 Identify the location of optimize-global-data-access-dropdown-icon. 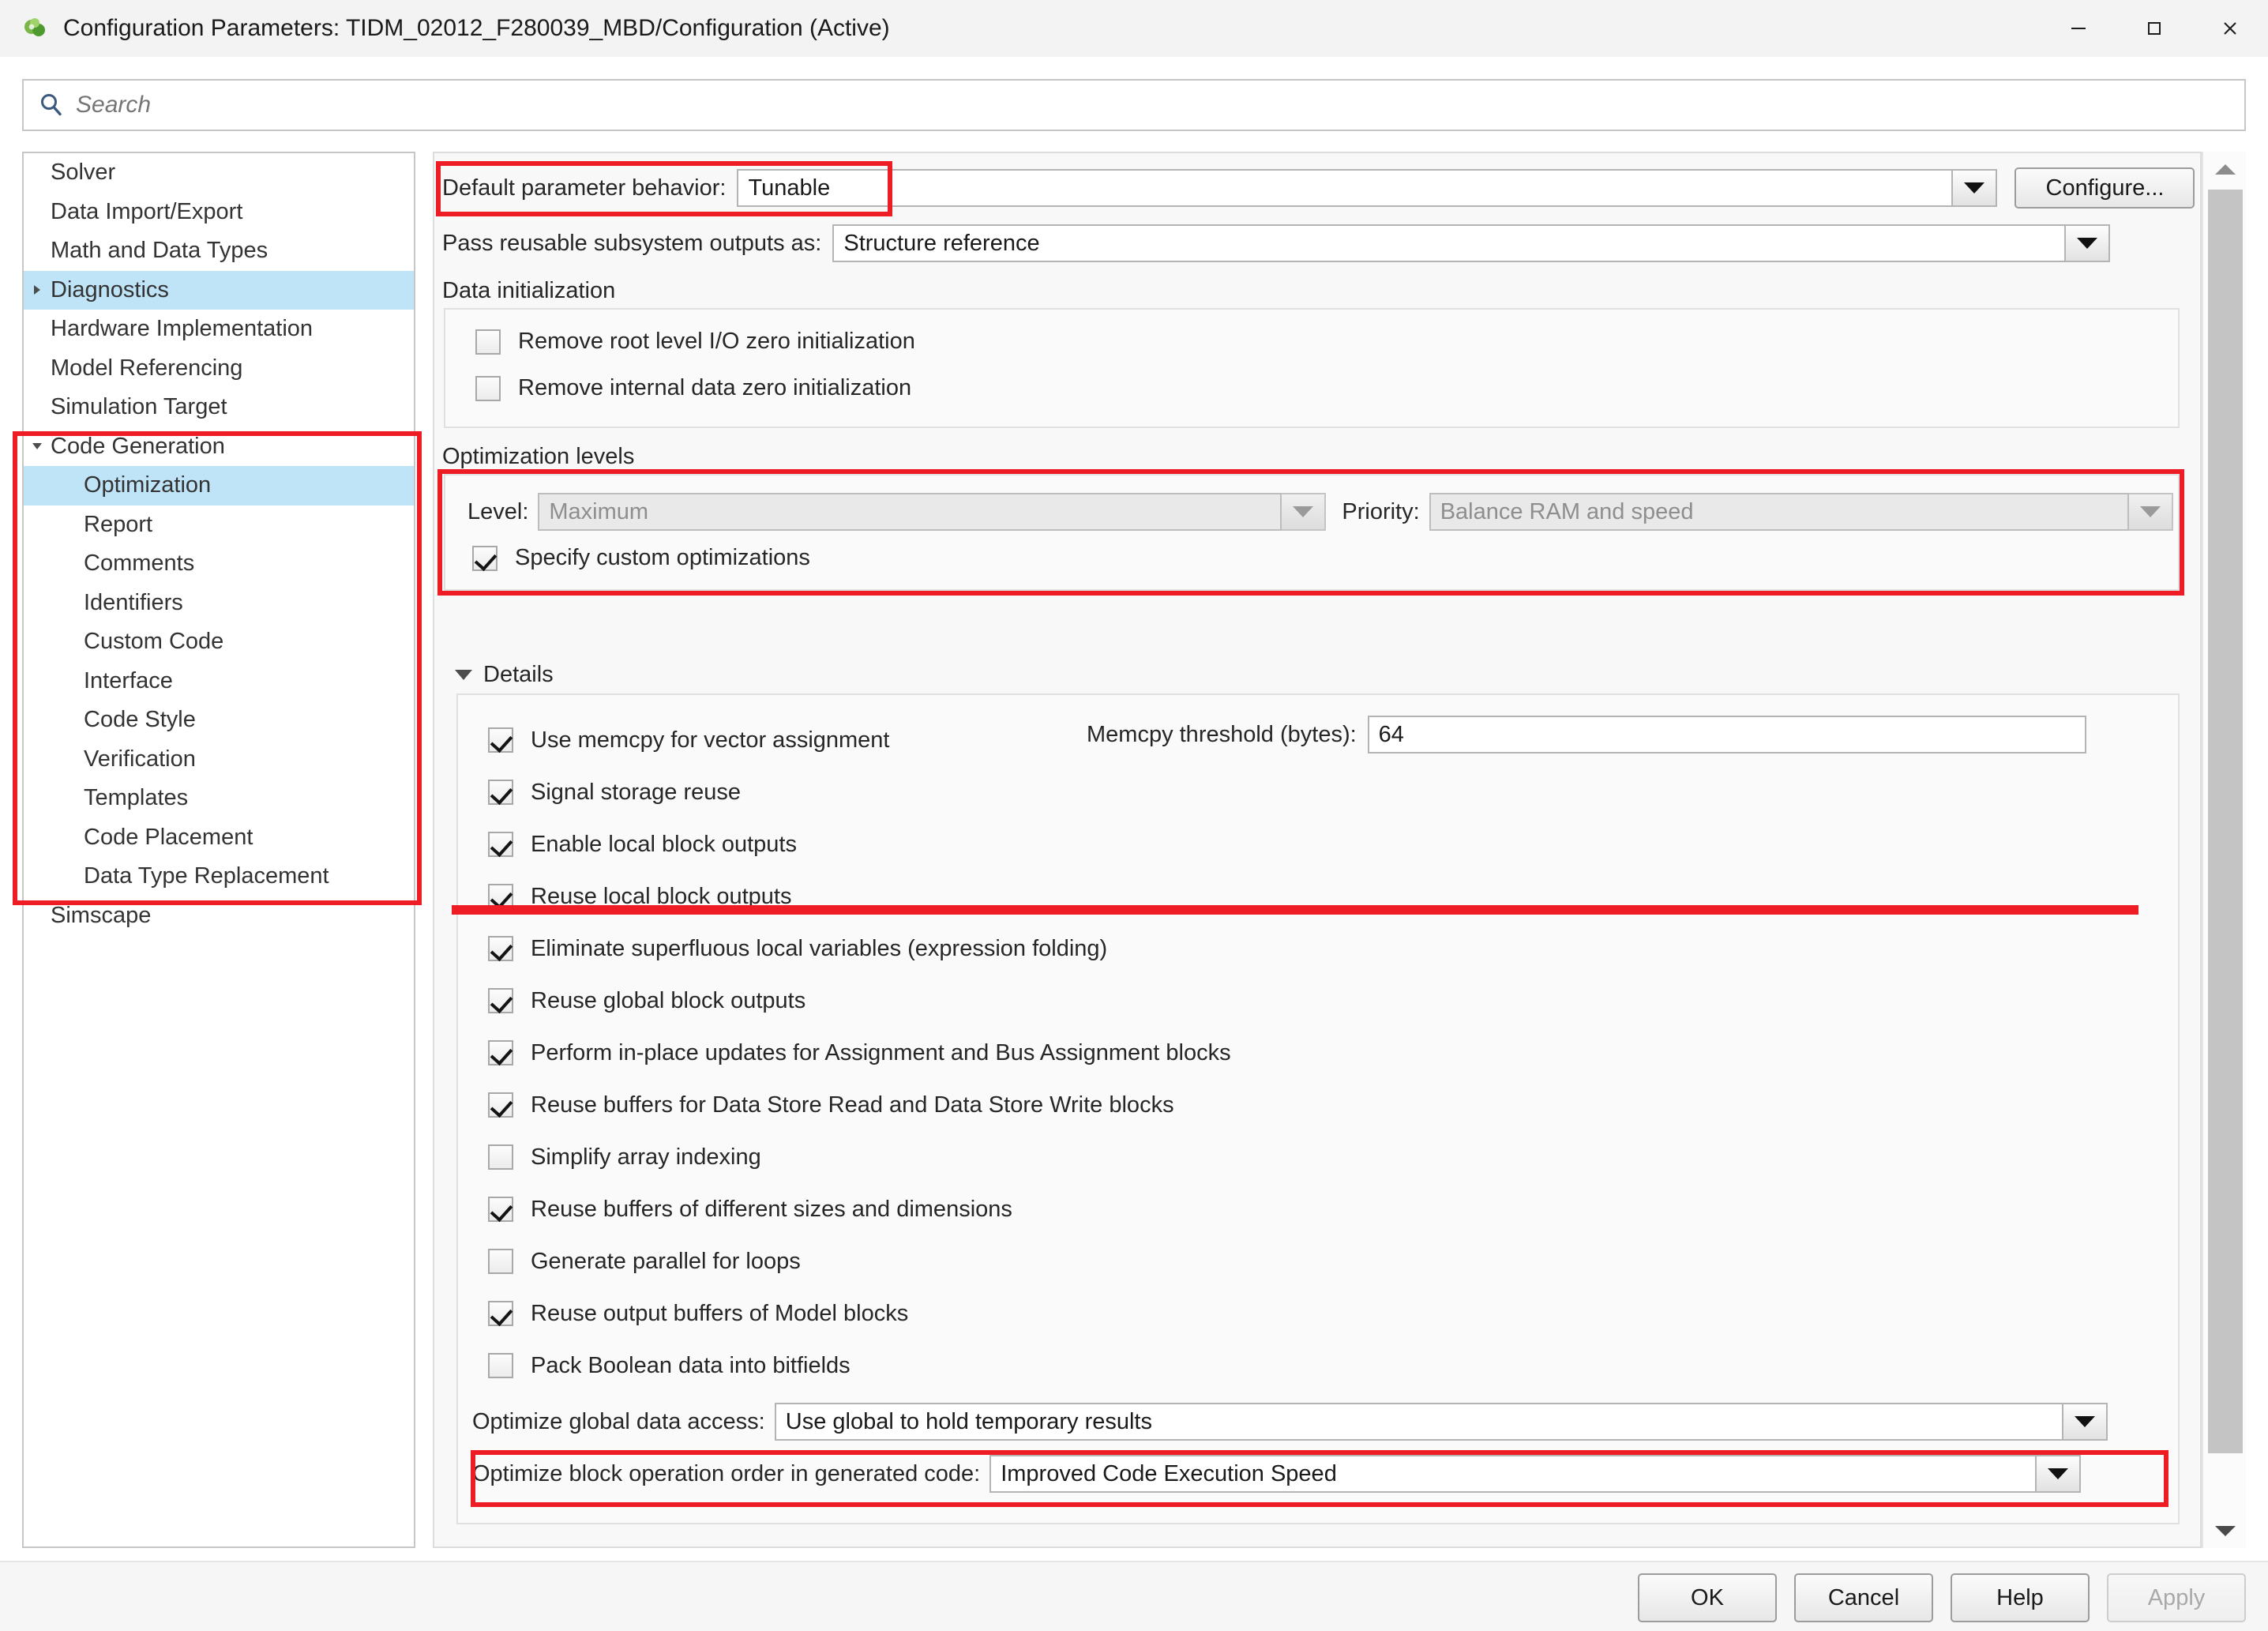
(2085, 1422).